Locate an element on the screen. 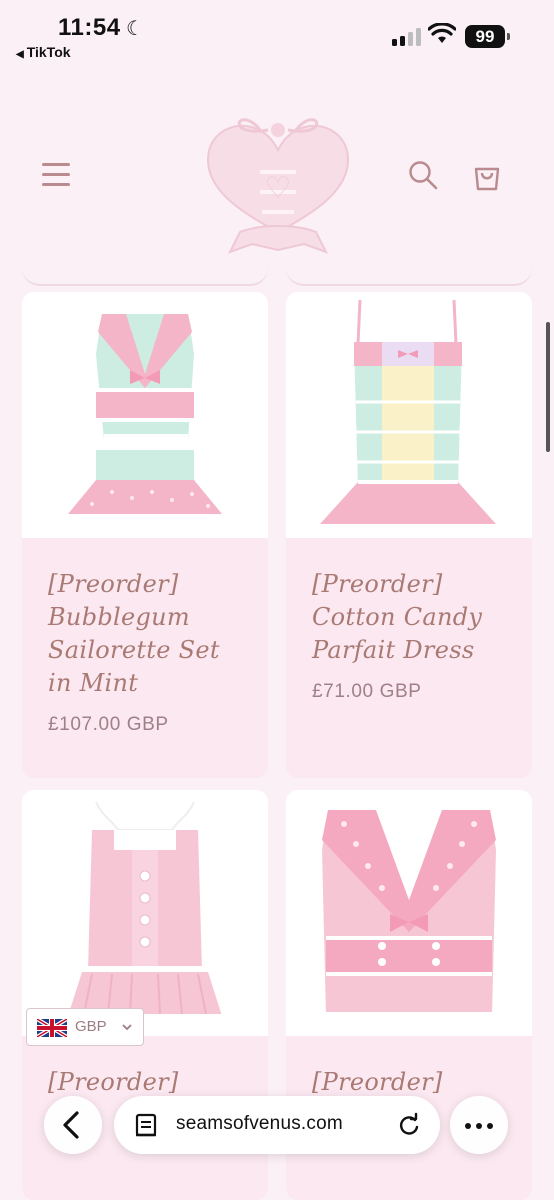  uk-flag-icon is located at coordinates (52, 1028).